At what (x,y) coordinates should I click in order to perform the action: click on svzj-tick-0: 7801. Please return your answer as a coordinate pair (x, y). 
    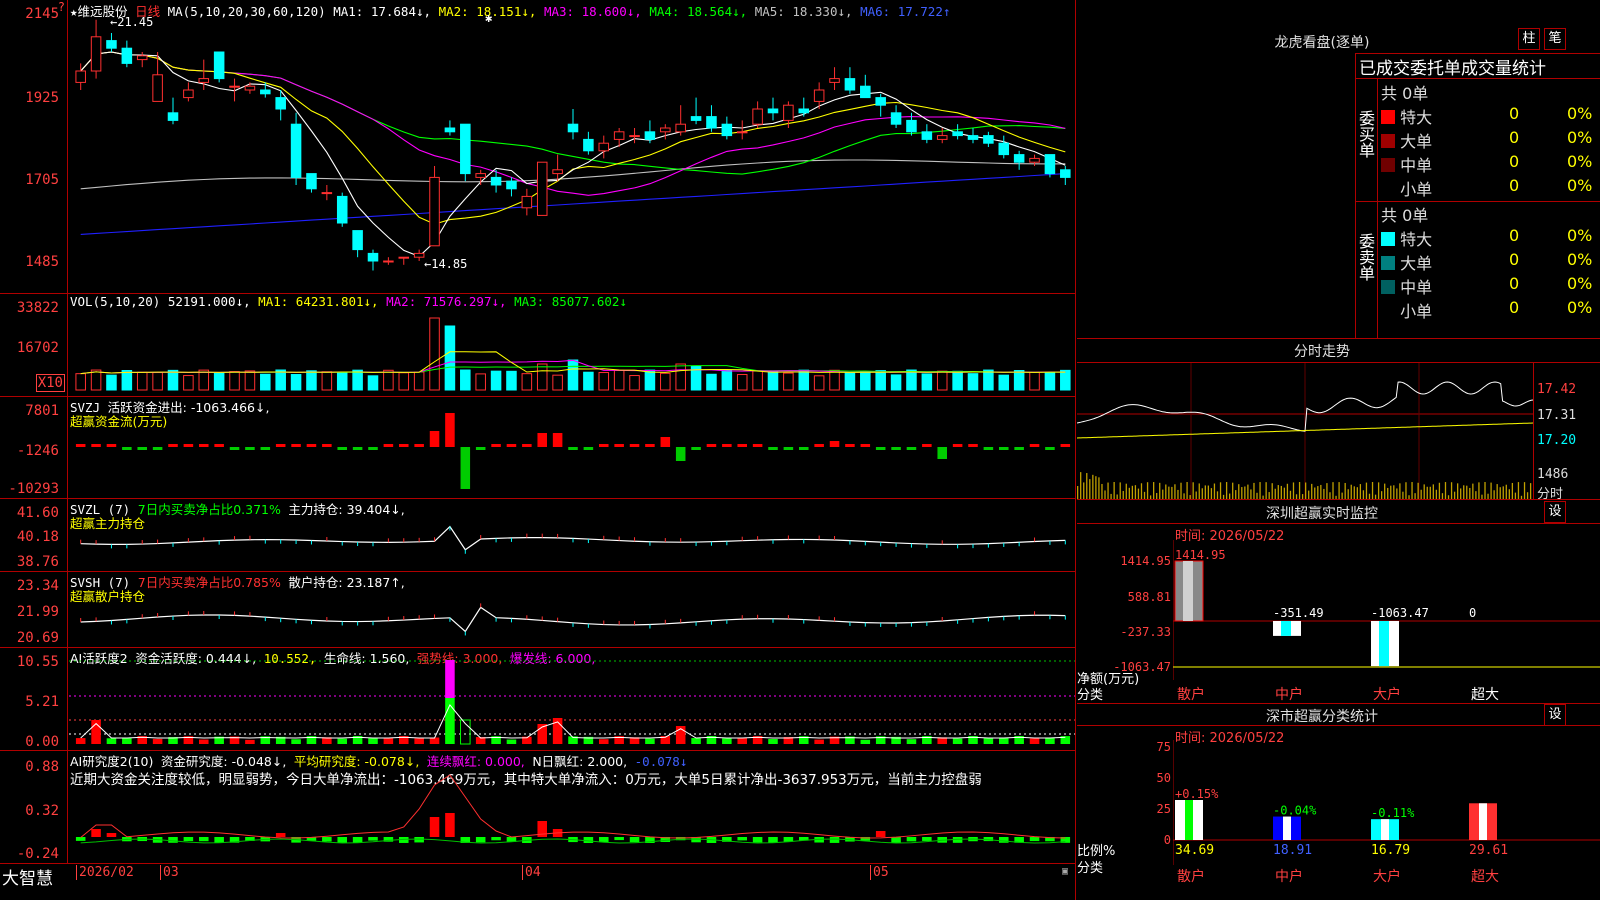
    Looking at the image, I should click on (42, 411).